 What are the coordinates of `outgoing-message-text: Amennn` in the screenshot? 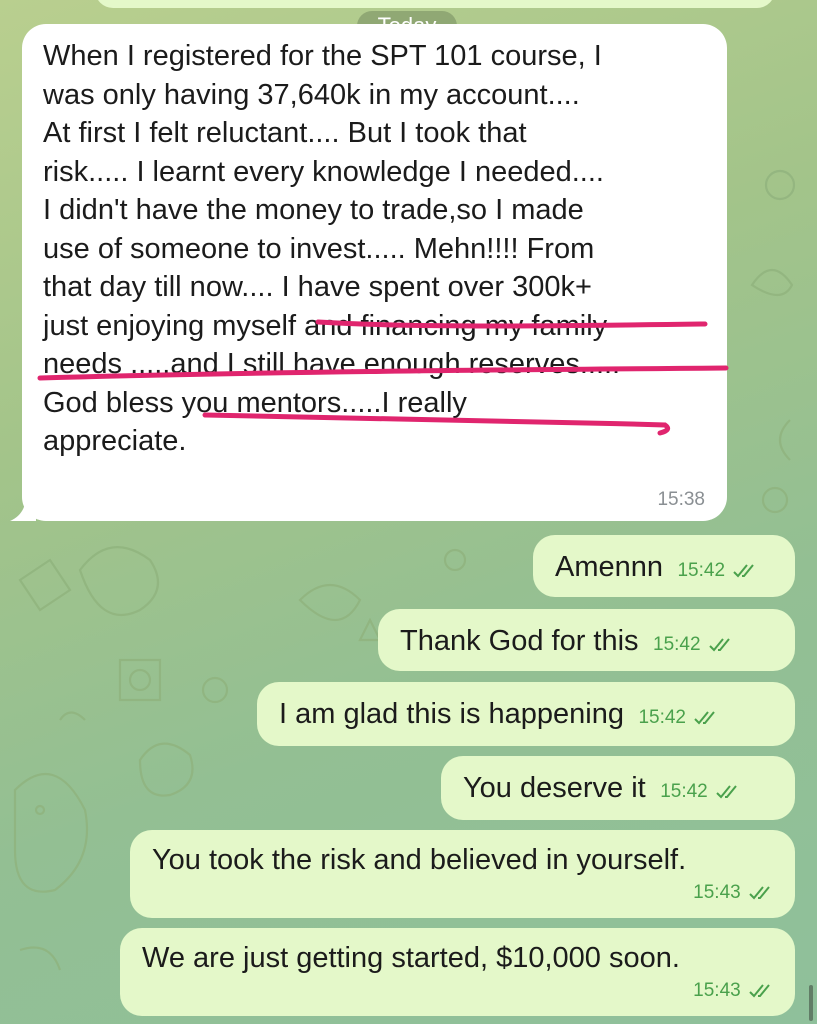 It's located at (609, 567).